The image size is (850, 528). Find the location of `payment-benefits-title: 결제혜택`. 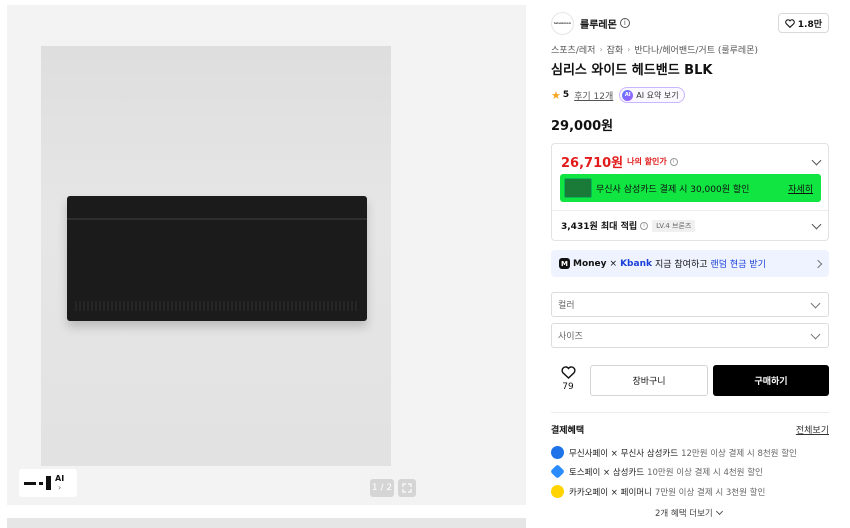

payment-benefits-title: 결제혜택 is located at coordinates (568, 431).